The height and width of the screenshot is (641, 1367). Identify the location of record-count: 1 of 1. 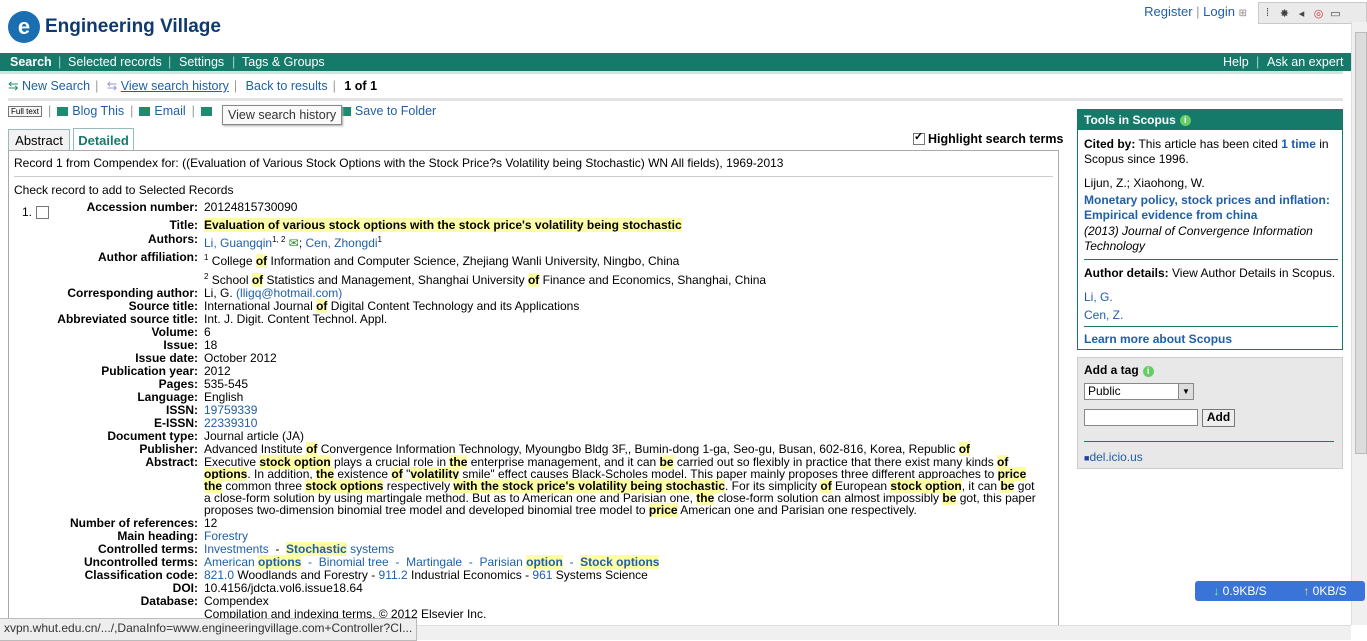
(361, 86).